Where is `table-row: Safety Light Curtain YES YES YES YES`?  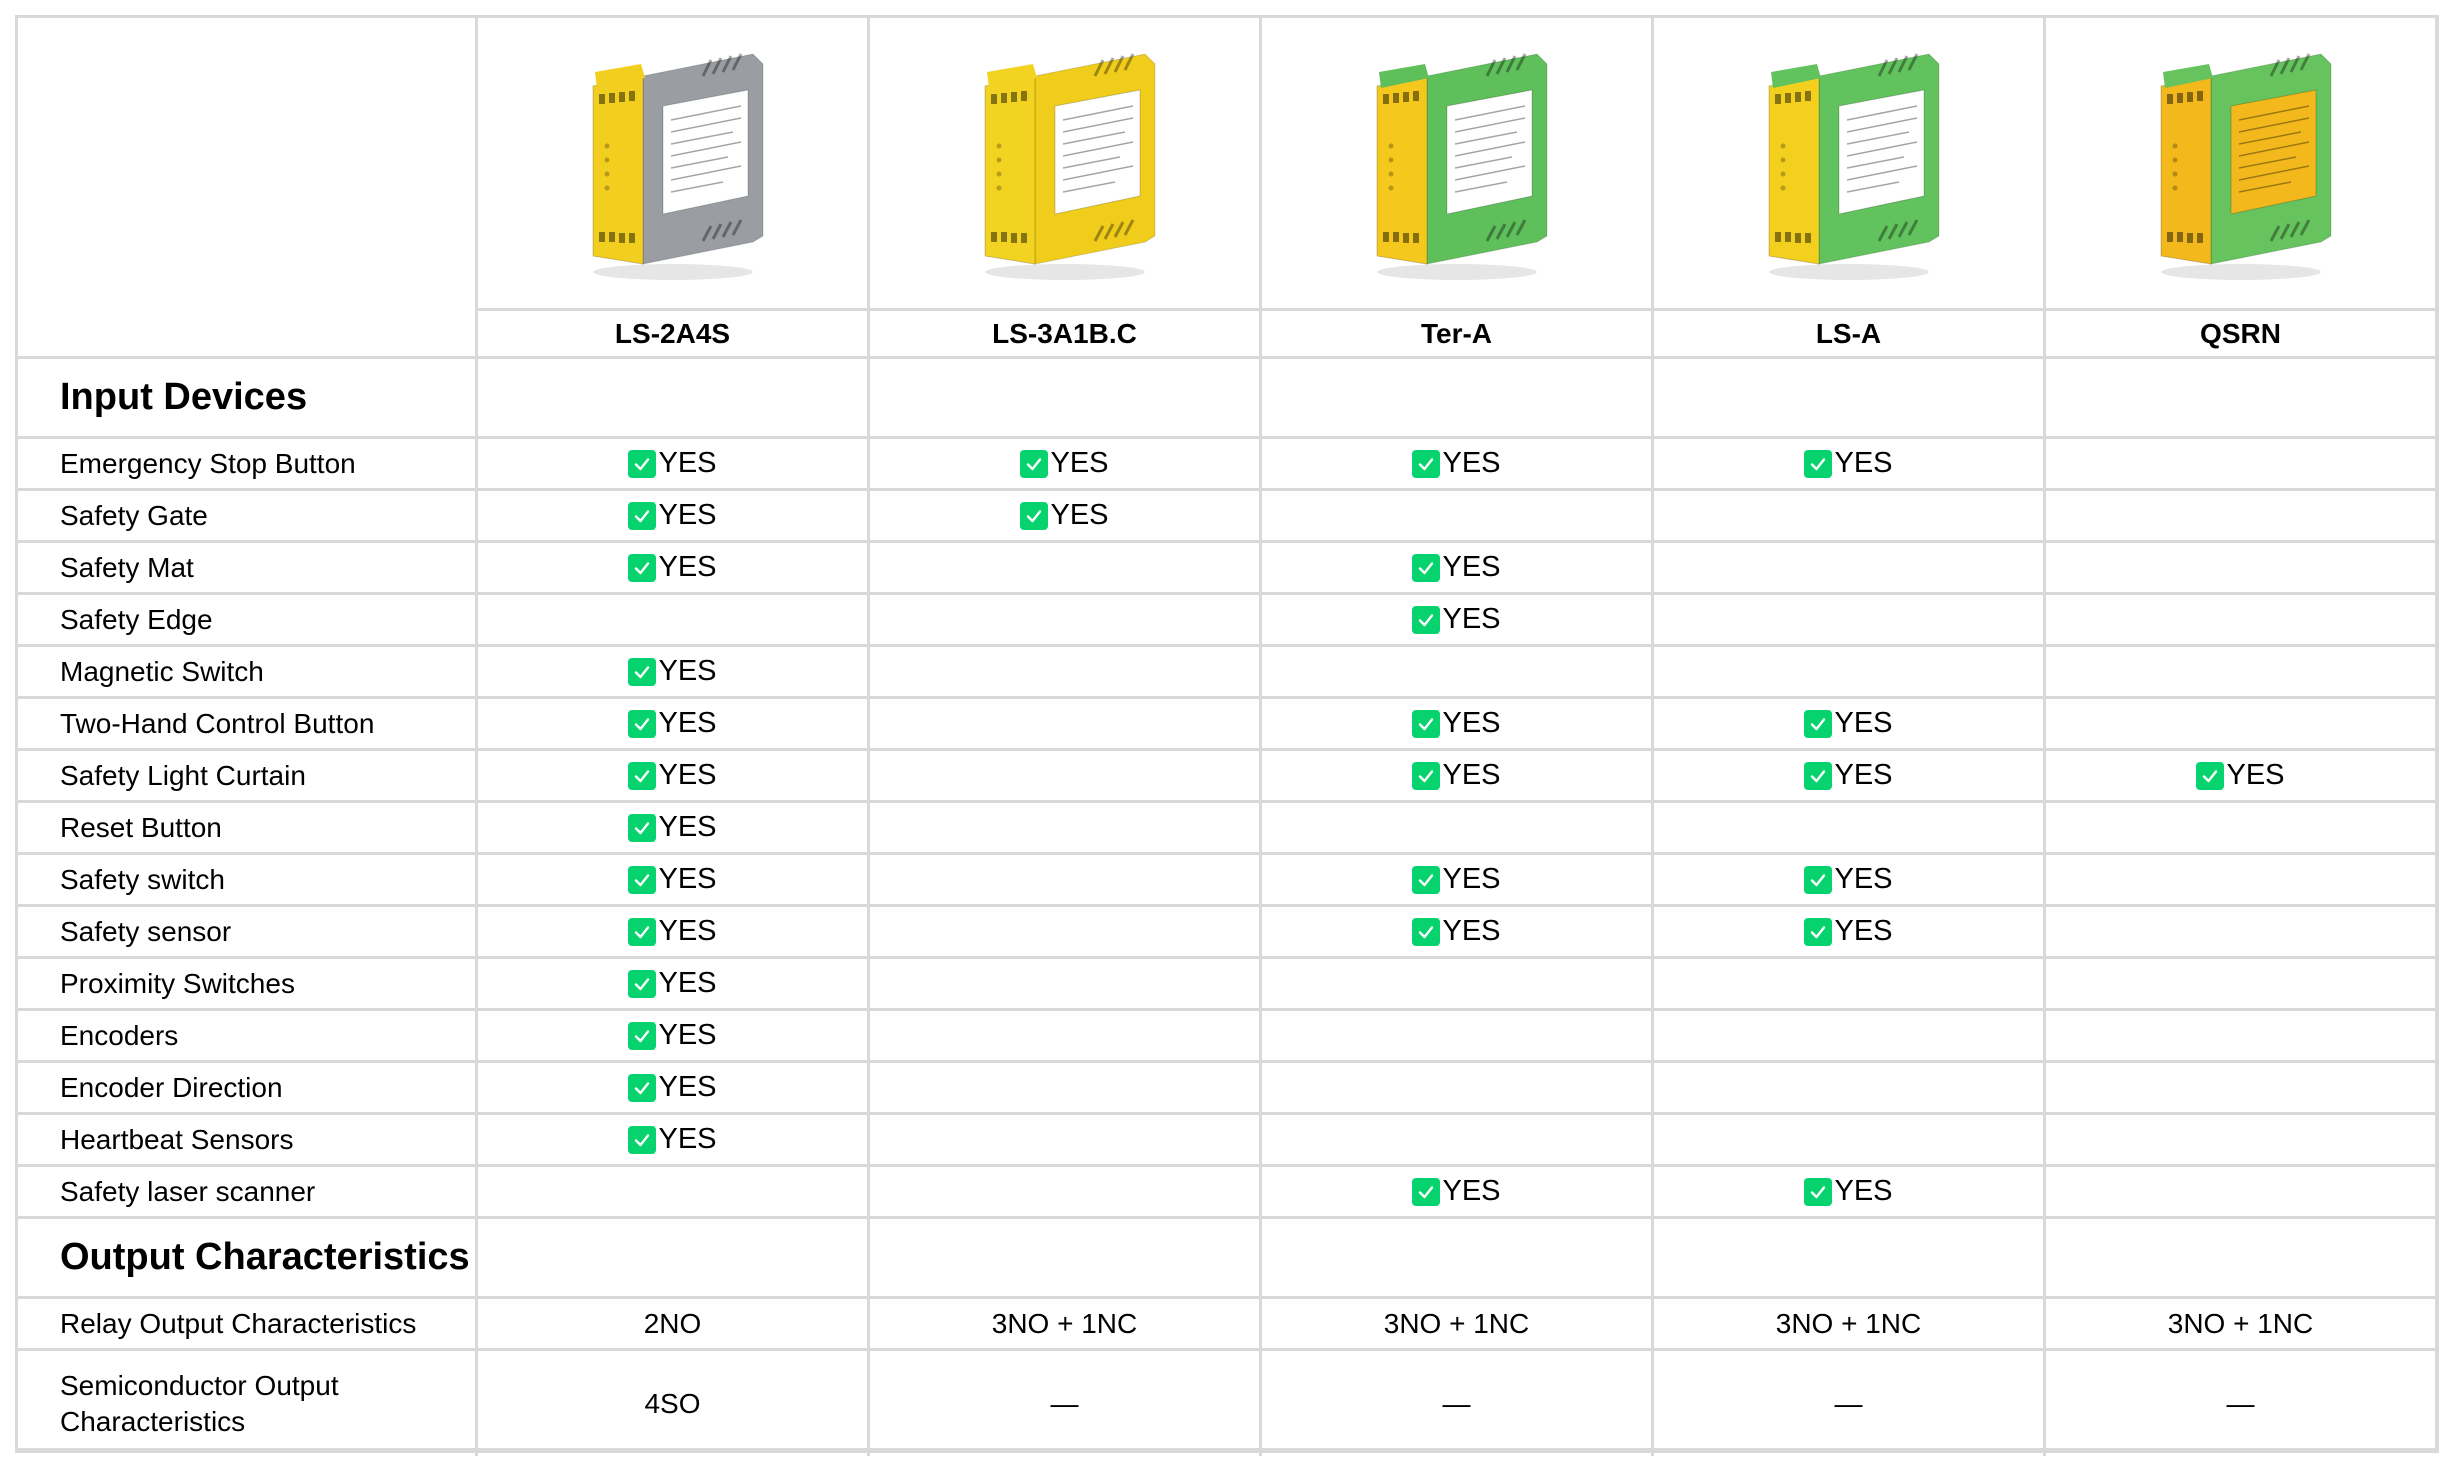
table-row: Safety Light Curtain YES YES YES YES is located at coordinates (1226, 777).